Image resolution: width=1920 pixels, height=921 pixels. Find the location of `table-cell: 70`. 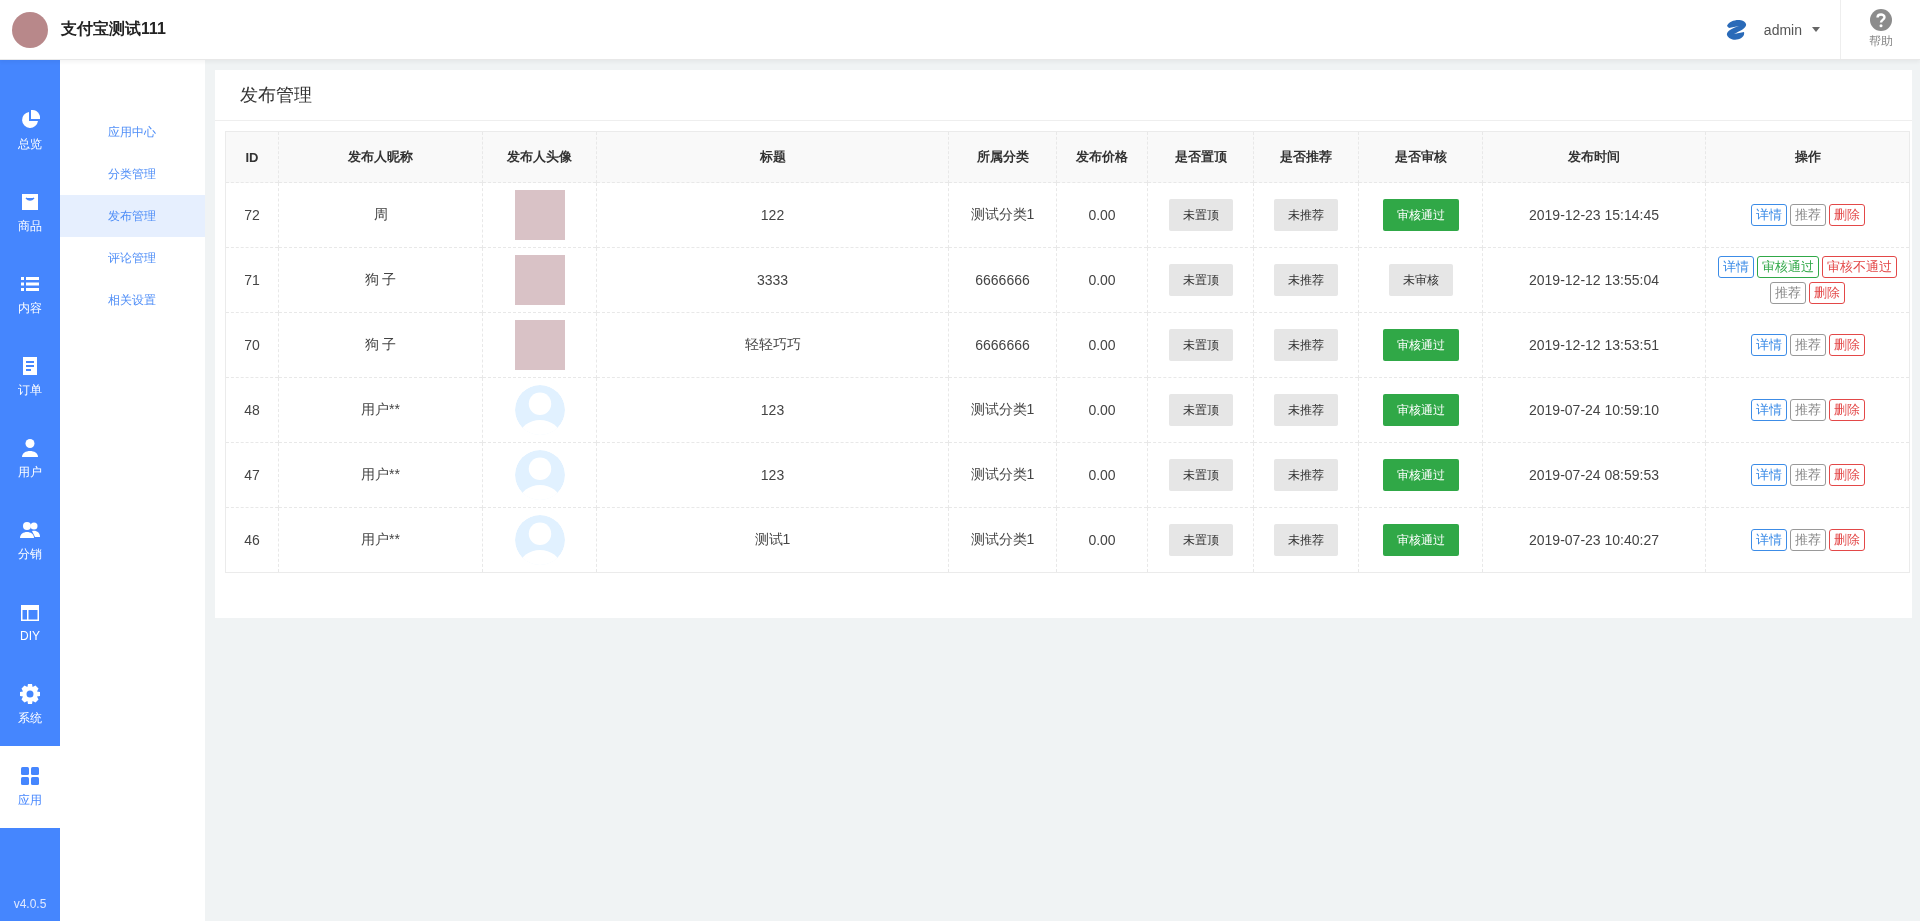

table-cell: 70 is located at coordinates (252, 345).